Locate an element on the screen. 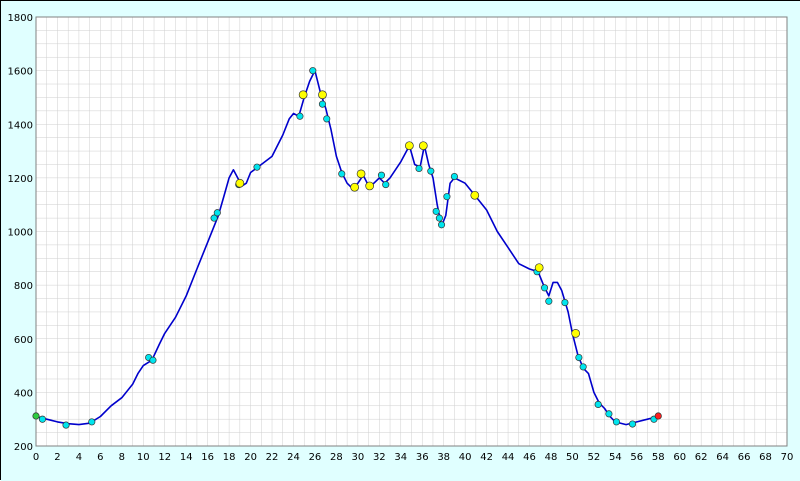  x-tick-label: 28 is located at coordinates (336, 457).